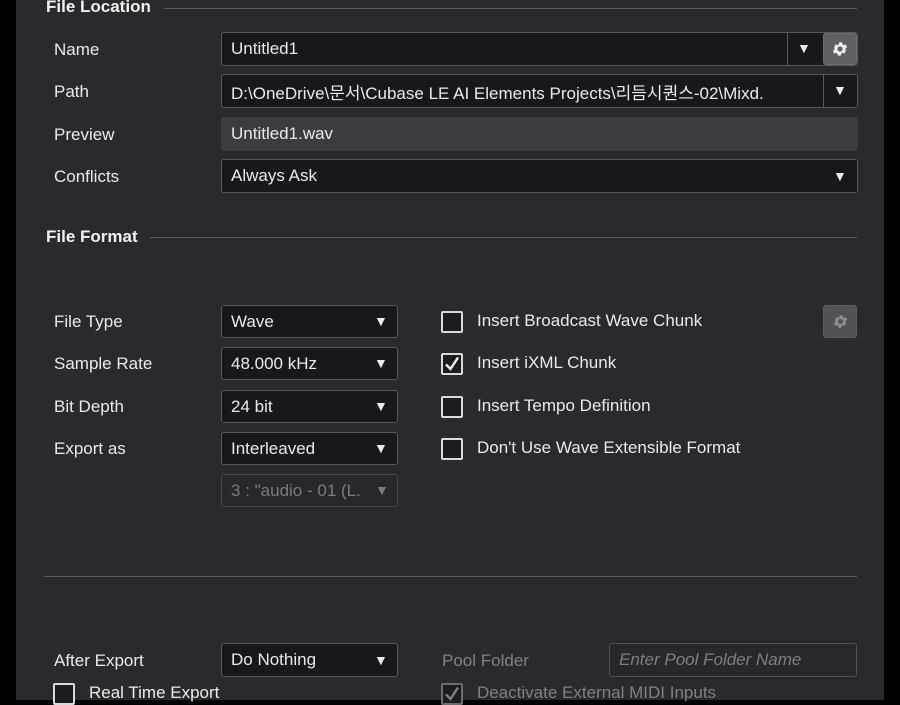 The height and width of the screenshot is (705, 900). Describe the element at coordinates (485, 660) in the screenshot. I see `pool-folder-label: Pool Folder` at that location.